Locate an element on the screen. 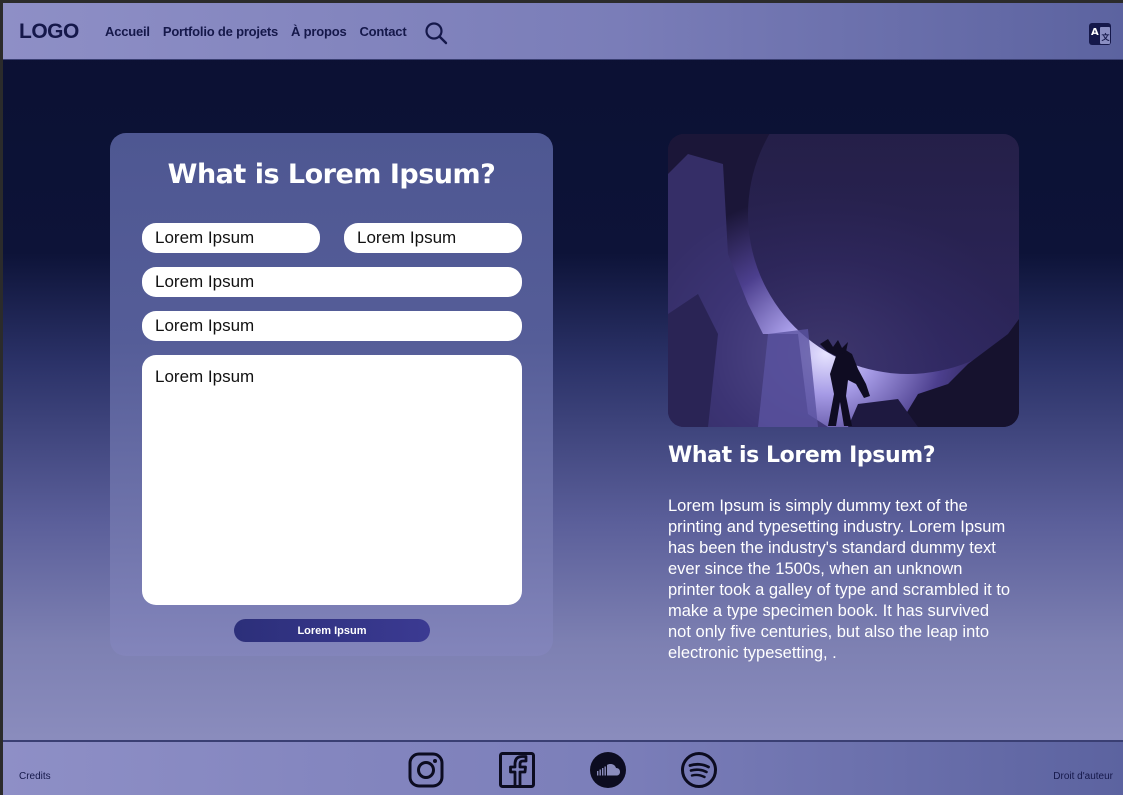 This screenshot has width=1123, height=795. nav-item-portfolio: Portfolio de projets is located at coordinates (220, 31).